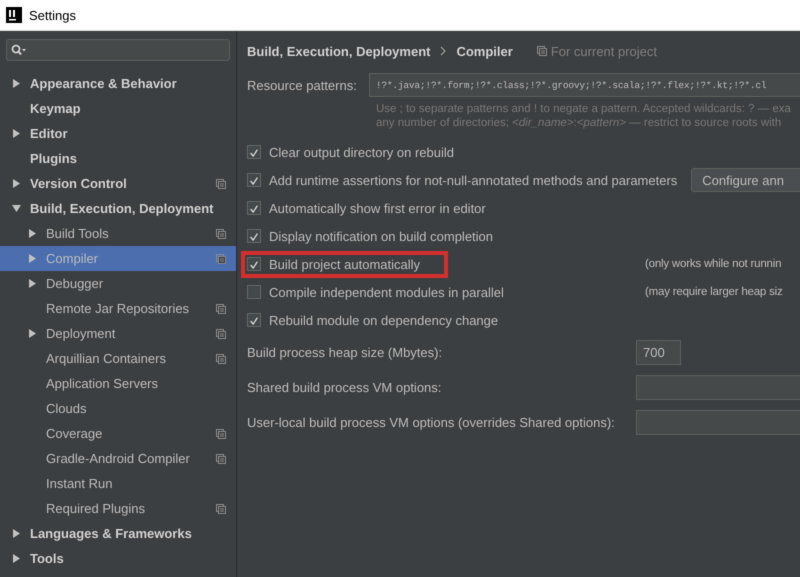 Image resolution: width=800 pixels, height=577 pixels. What do you see at coordinates (344, 387) in the screenshot?
I see `field-label: Shared build process VM options:` at bounding box center [344, 387].